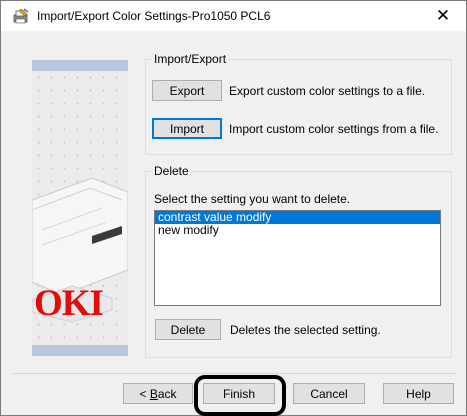 The image size is (467, 416). I want to click on back-rest: ack, so click(167, 393).